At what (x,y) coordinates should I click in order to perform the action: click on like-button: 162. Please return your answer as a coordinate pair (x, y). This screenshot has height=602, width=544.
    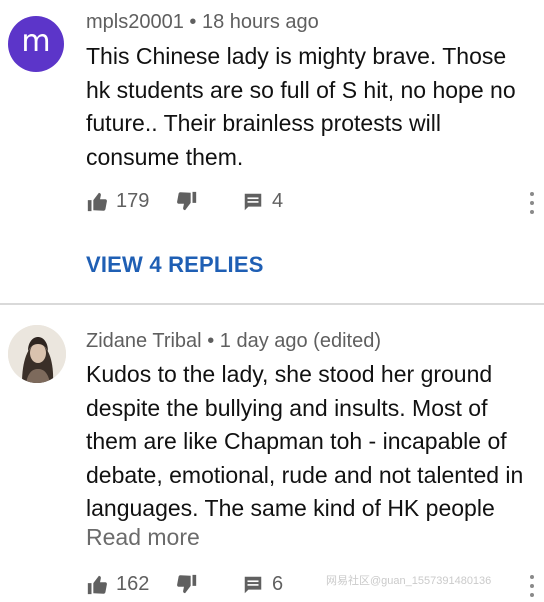
    Looking at the image, I should click on (117, 584).